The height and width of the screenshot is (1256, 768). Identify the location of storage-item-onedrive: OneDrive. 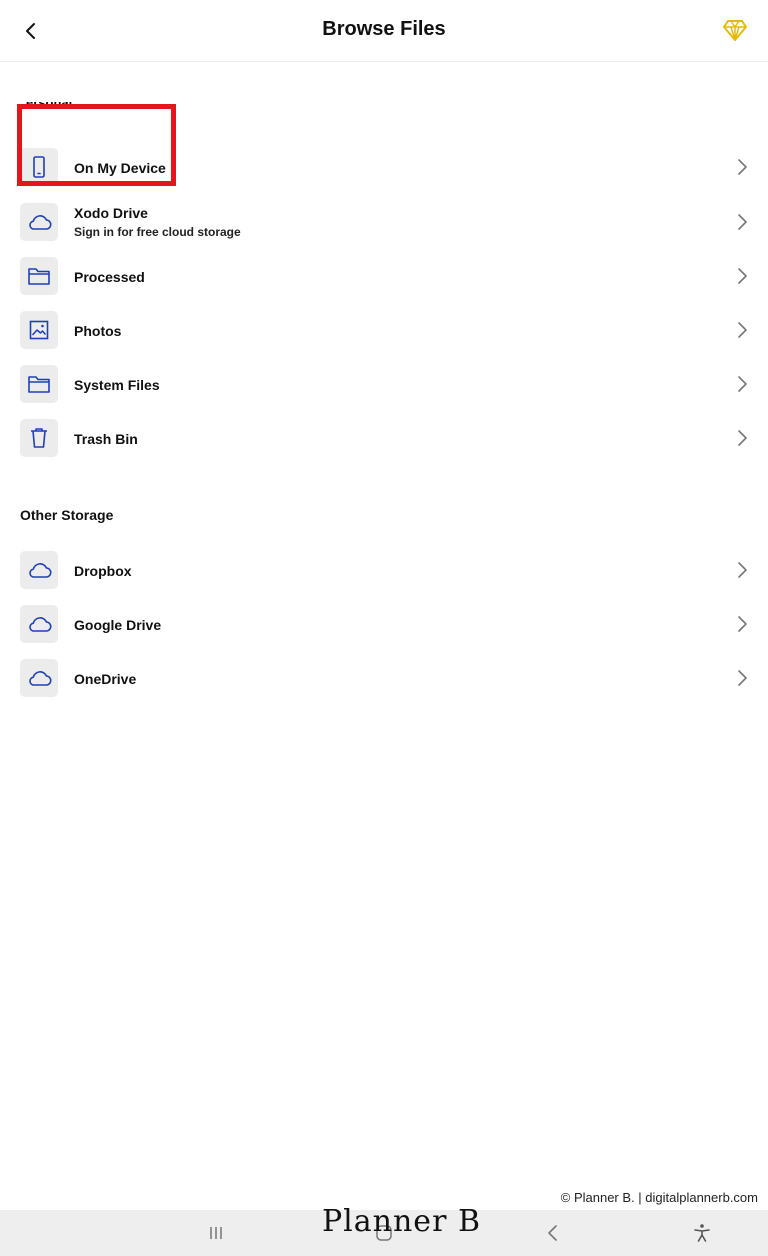
(384, 678).